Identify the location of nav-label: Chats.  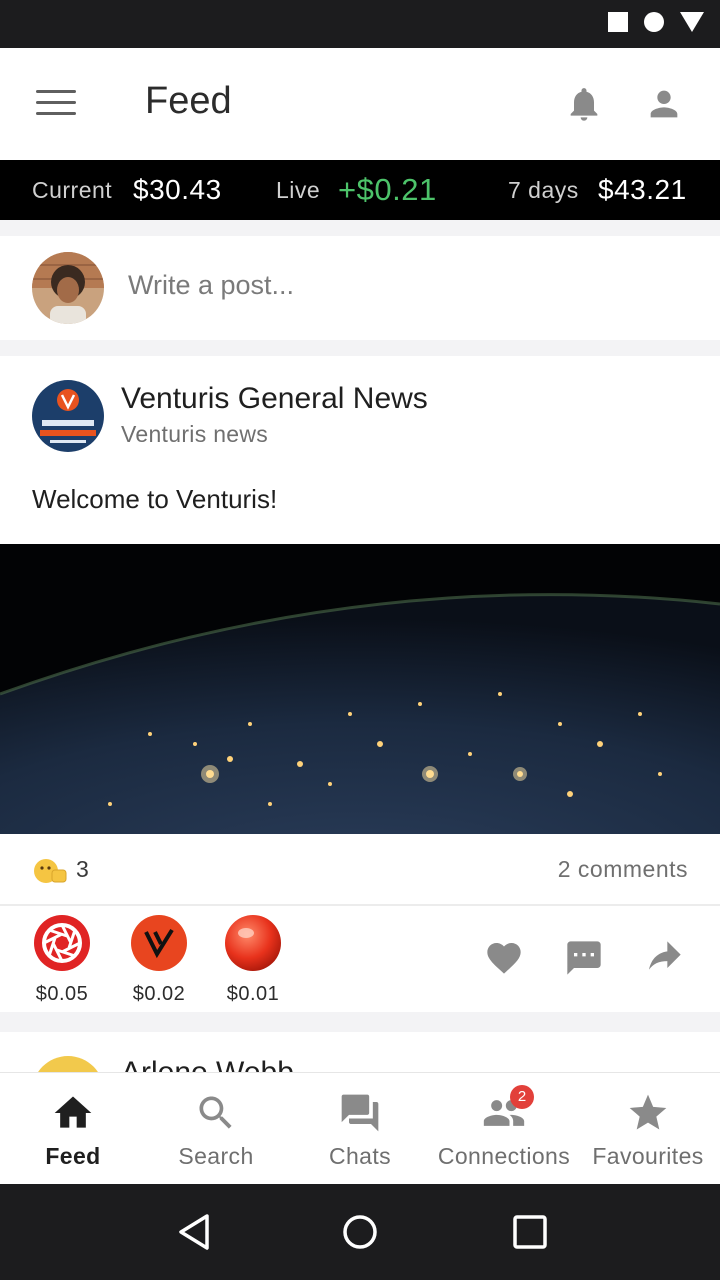
(360, 1156).